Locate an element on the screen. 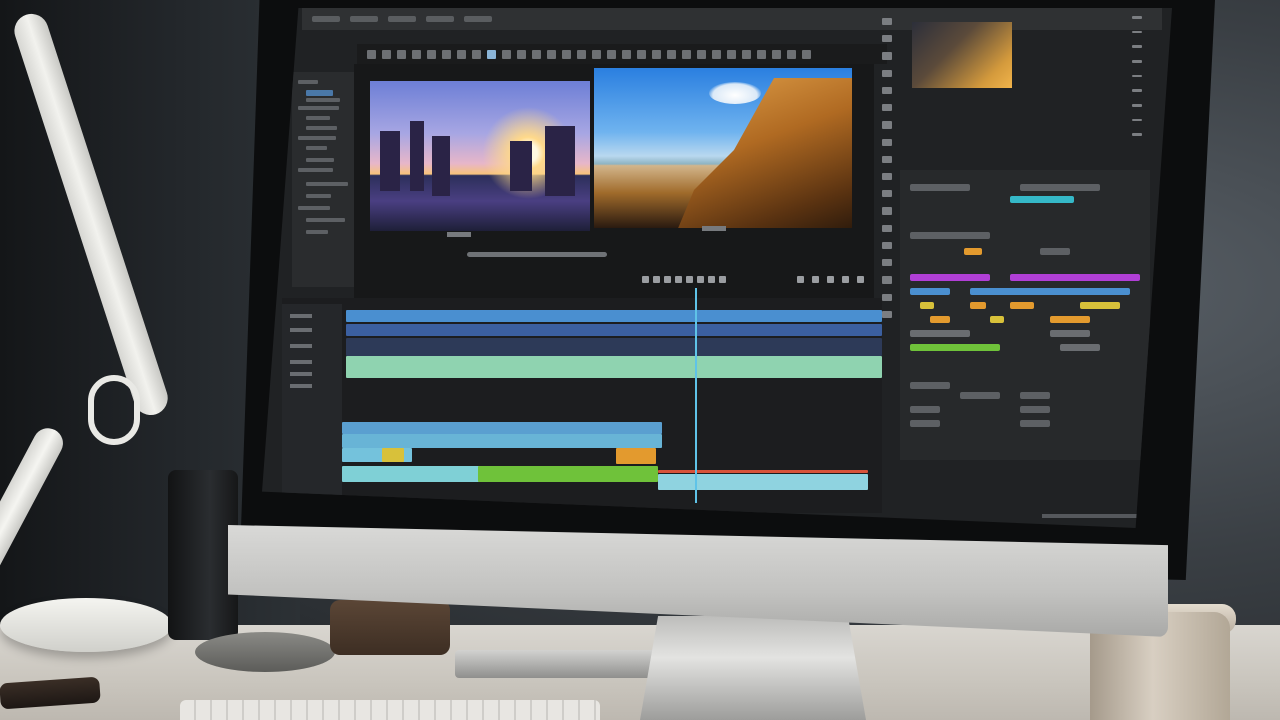  preview-clip-sunset is located at coordinates (480, 156).